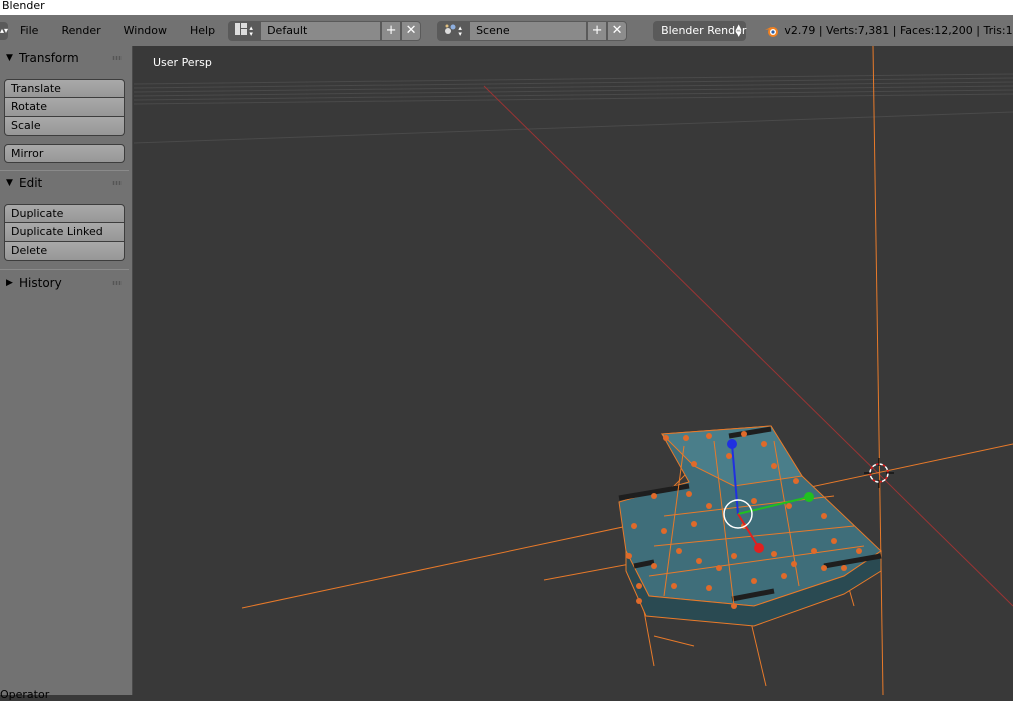  Describe the element at coordinates (573, 108) in the screenshot. I see `grid-lines` at that location.